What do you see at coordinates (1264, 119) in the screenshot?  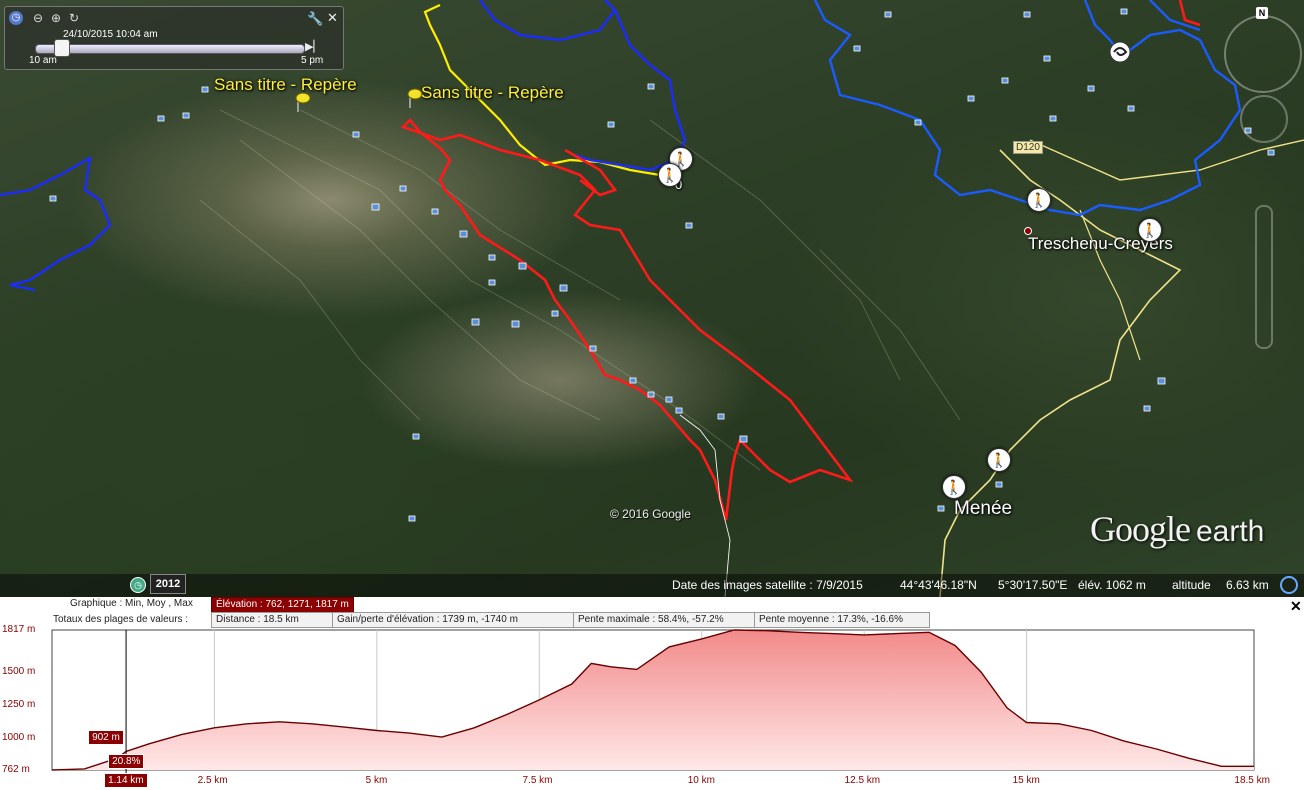 I see `look-joystick` at bounding box center [1264, 119].